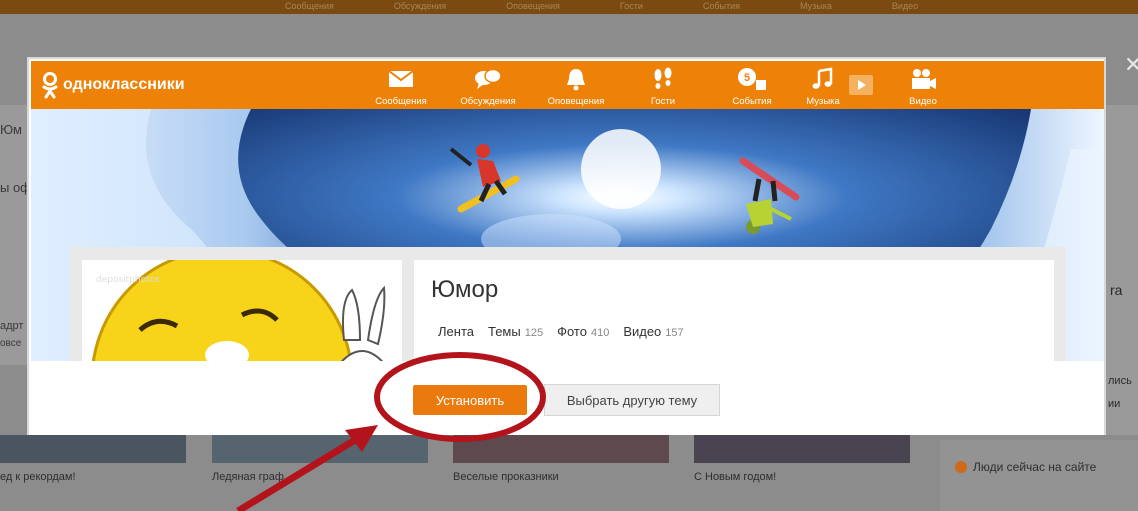 The image size is (1138, 511). I want to click on smiley-avatar-image: depositphotos, so click(242, 313).